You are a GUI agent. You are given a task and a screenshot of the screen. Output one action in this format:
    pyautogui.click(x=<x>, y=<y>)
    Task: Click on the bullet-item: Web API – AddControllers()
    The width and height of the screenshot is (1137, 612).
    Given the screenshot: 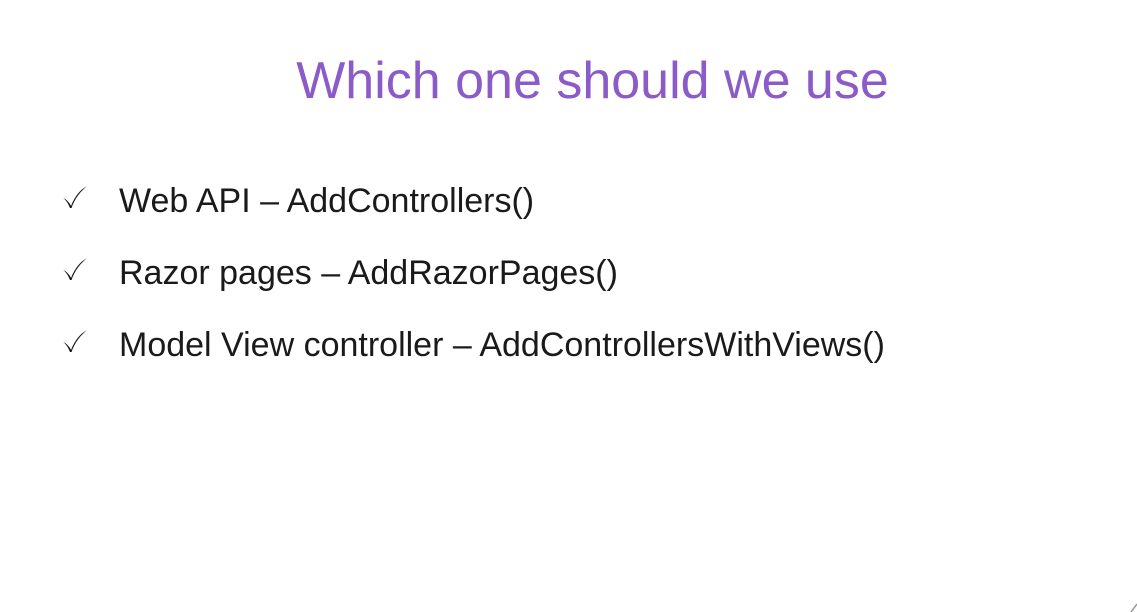 What is the action you would take?
    pyautogui.click(x=472, y=201)
    